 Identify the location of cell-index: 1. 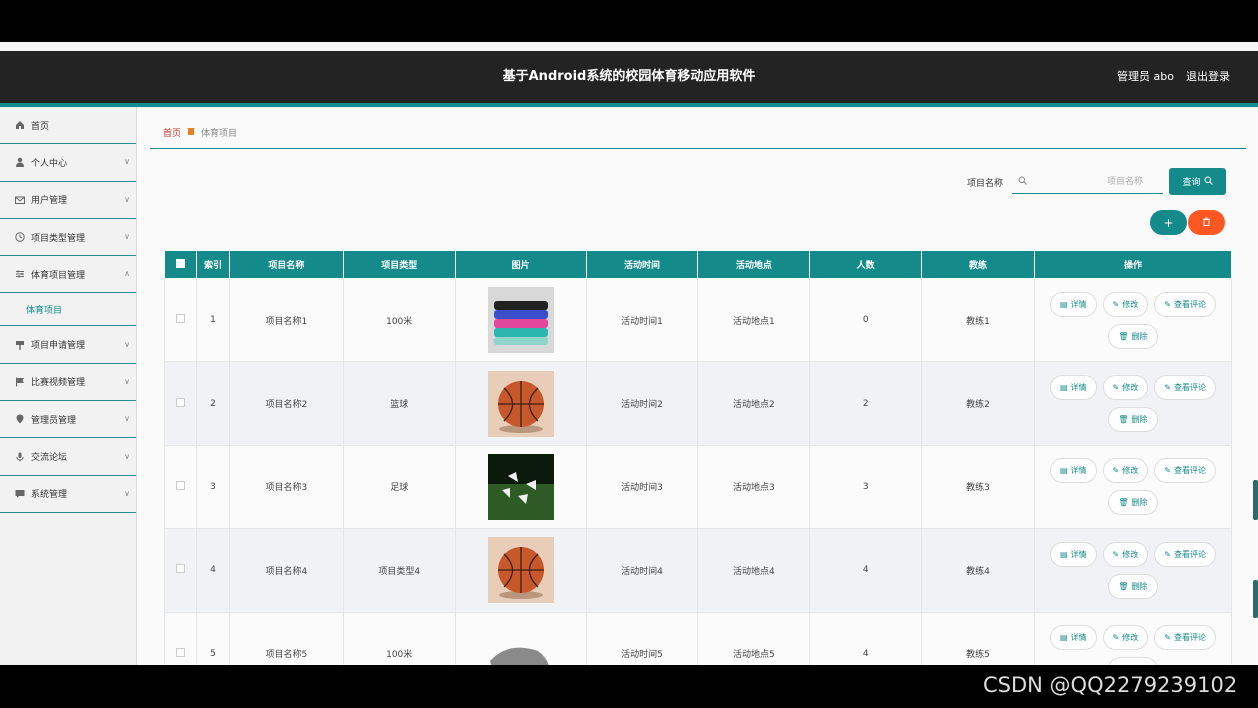
(212, 320).